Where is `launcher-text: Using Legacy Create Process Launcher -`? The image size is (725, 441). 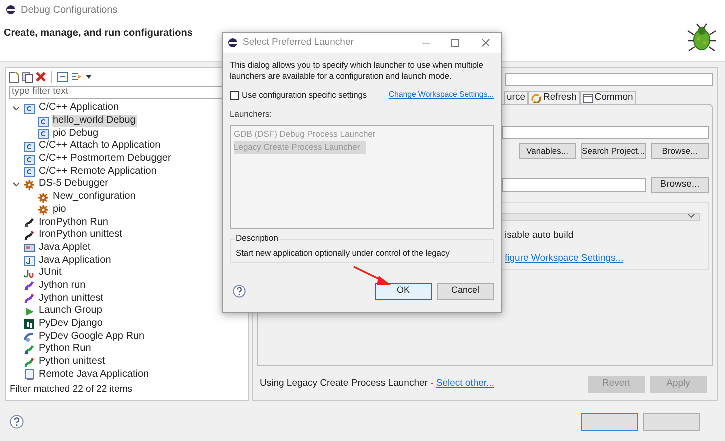 launcher-text: Using Legacy Create Process Launcher - is located at coordinates (347, 384).